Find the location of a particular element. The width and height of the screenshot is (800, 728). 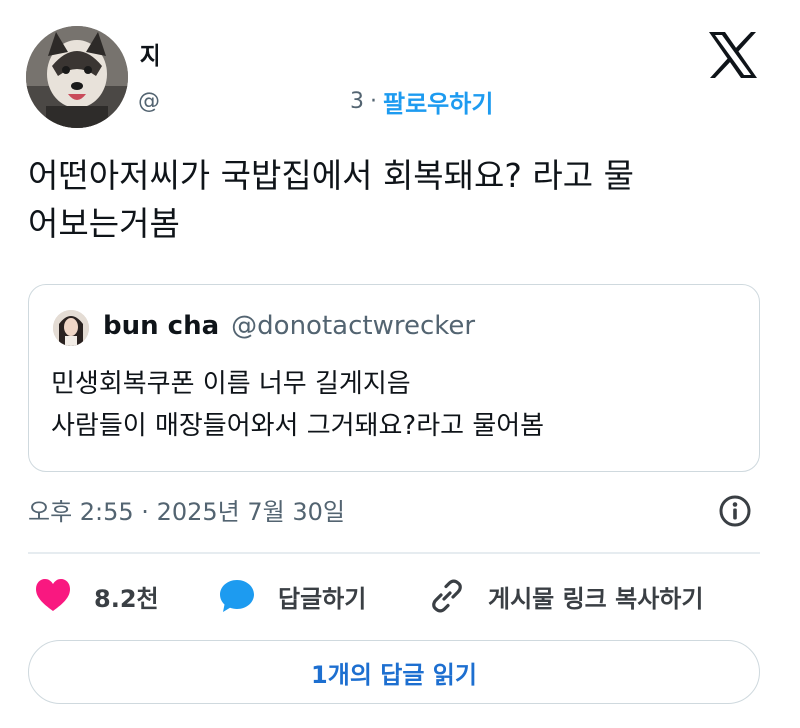

copy-link-label: 게시물 링크 복사하기 is located at coordinates (596, 598).